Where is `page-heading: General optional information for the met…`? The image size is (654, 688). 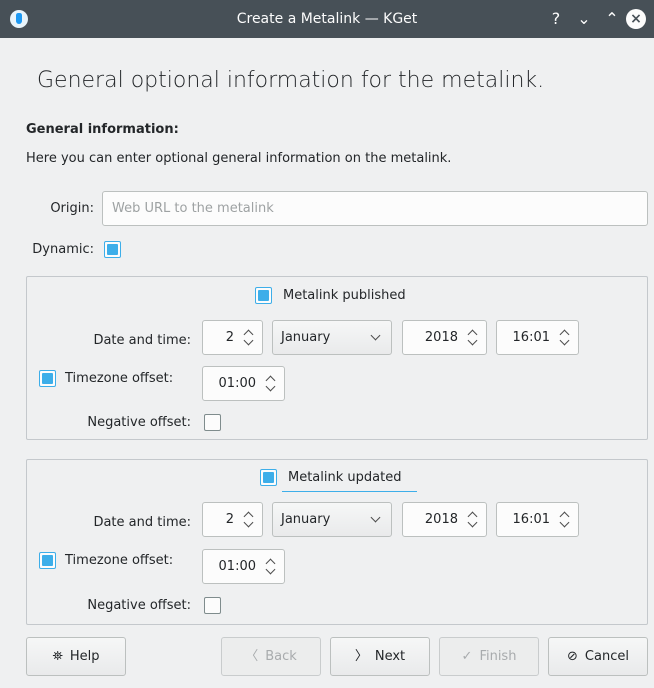
page-heading: General optional information for the met… is located at coordinates (291, 80).